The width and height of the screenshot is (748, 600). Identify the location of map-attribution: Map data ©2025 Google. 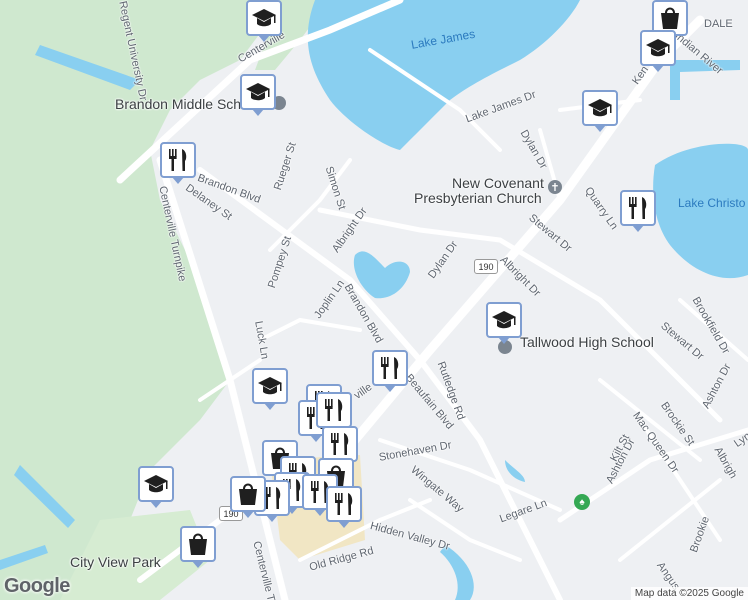
(689, 593).